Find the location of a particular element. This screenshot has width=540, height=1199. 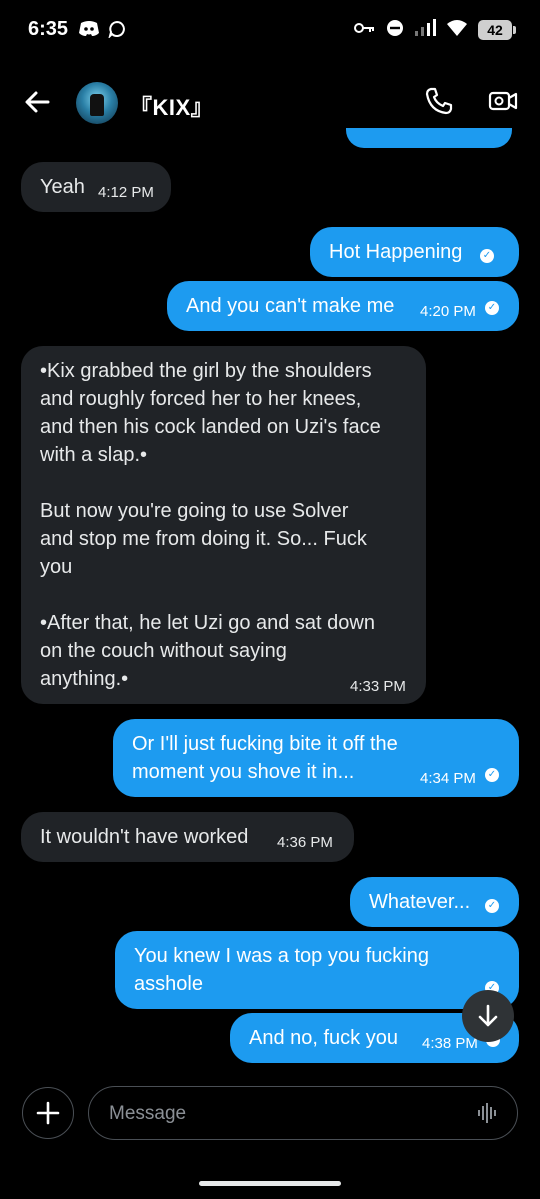

chat-icon is located at coordinates (117, 31).